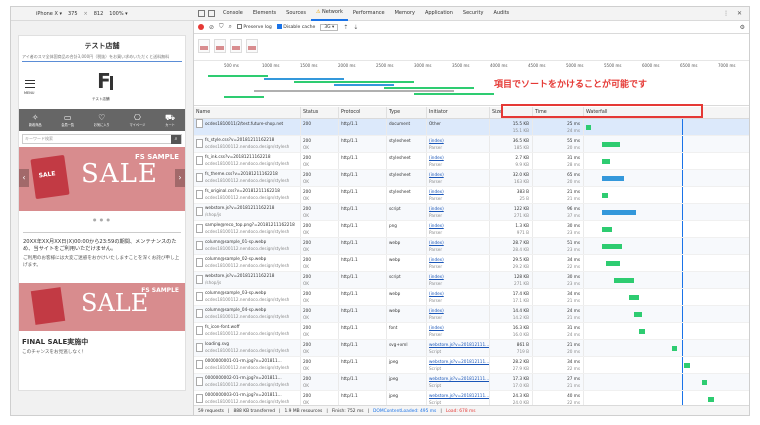  I want to click on sale-banner: SALE FS SAMPLE ‹ ›, so click(102, 179).